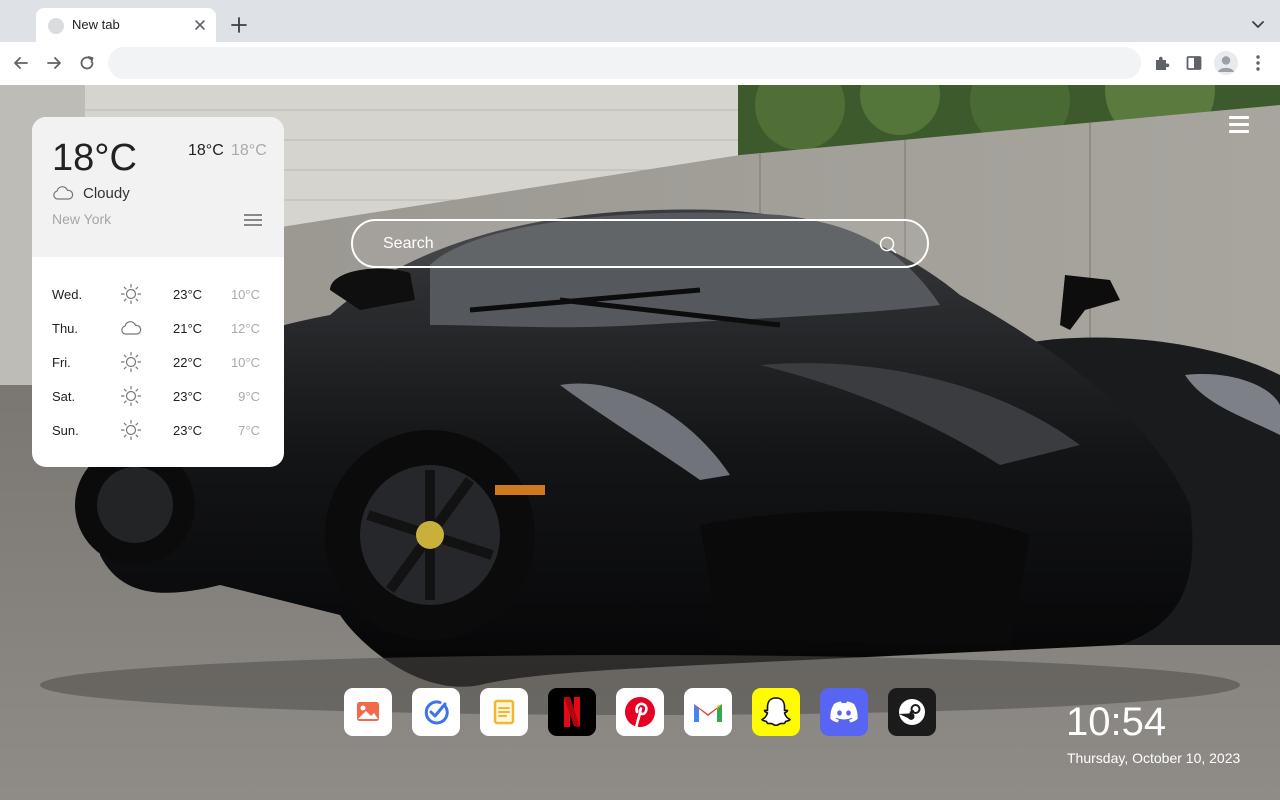 The width and height of the screenshot is (1280, 800). I want to click on tab-favicon-icon, so click(56, 26).